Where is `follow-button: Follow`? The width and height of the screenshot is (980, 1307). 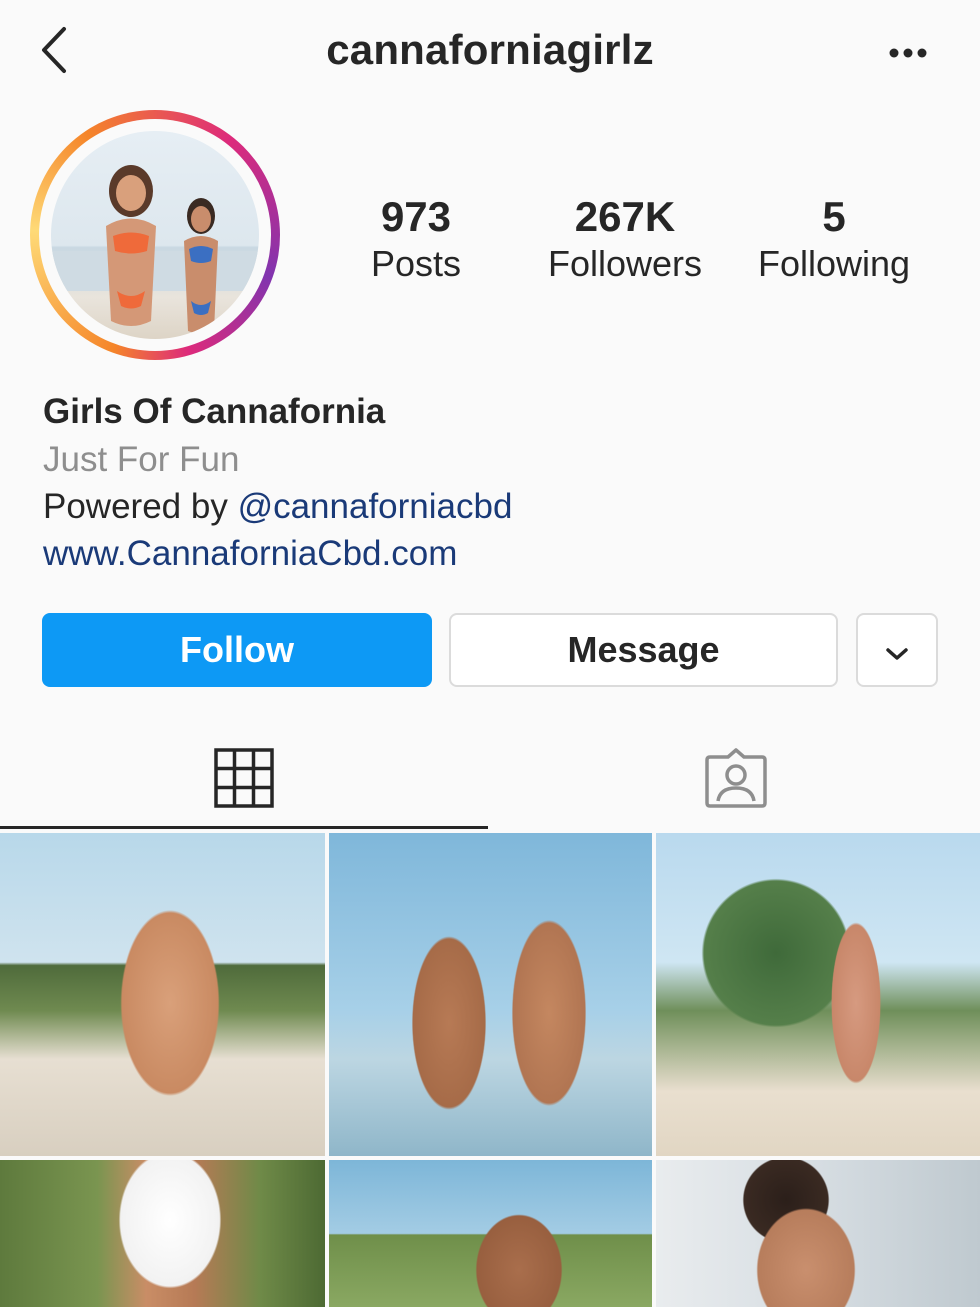
follow-button: Follow is located at coordinates (237, 650).